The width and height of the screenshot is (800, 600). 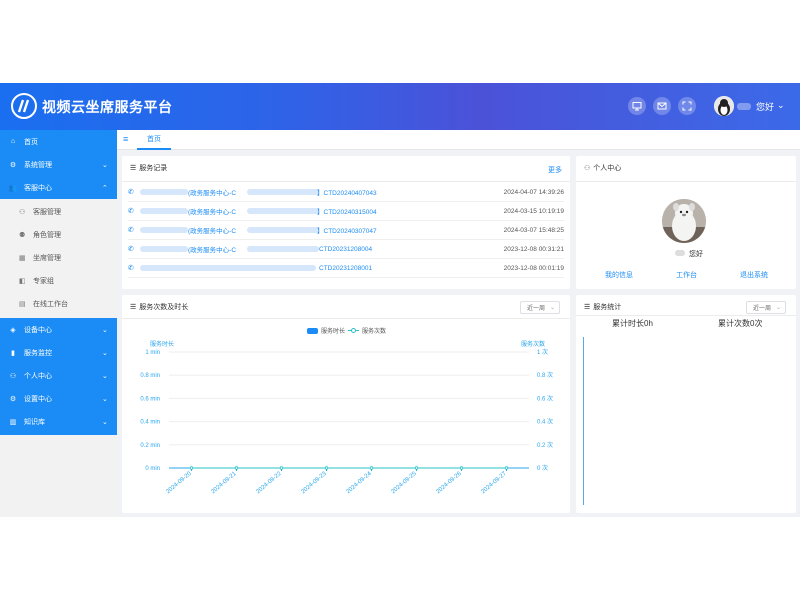 What do you see at coordinates (162, 345) in the screenshot?
I see `y-axis-title: 服务时长` at bounding box center [162, 345].